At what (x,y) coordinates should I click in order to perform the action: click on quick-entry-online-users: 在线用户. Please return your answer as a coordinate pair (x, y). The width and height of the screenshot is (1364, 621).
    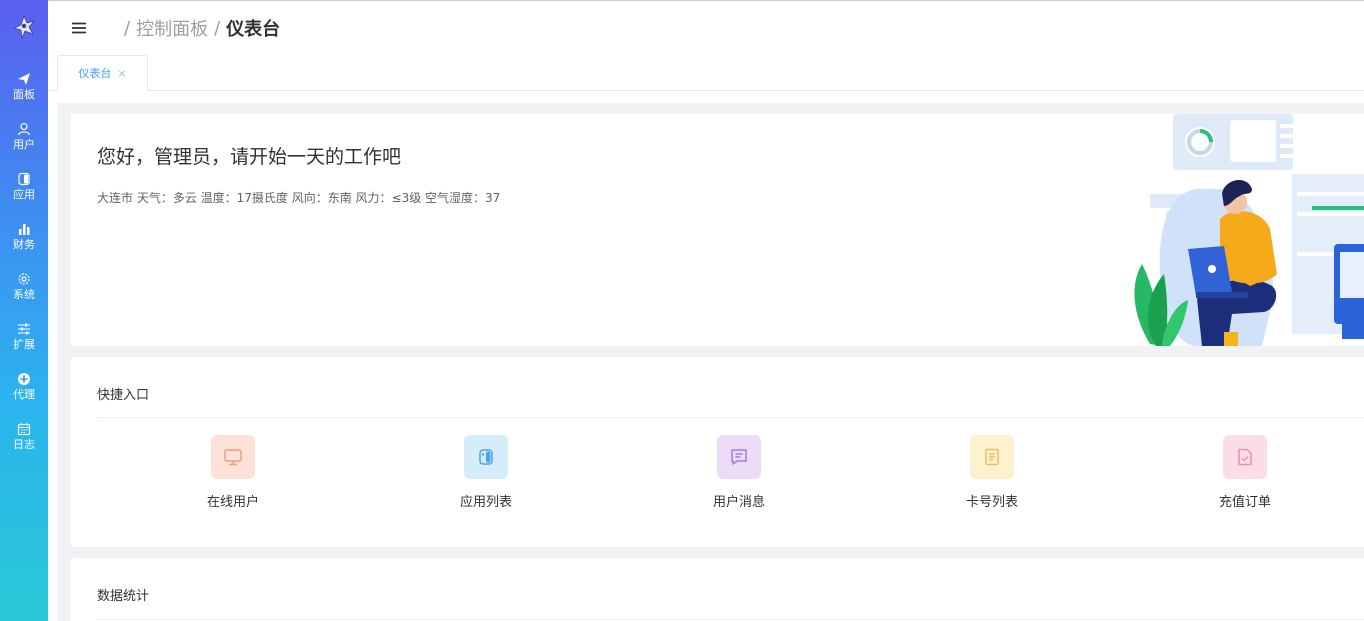
    Looking at the image, I should click on (233, 472).